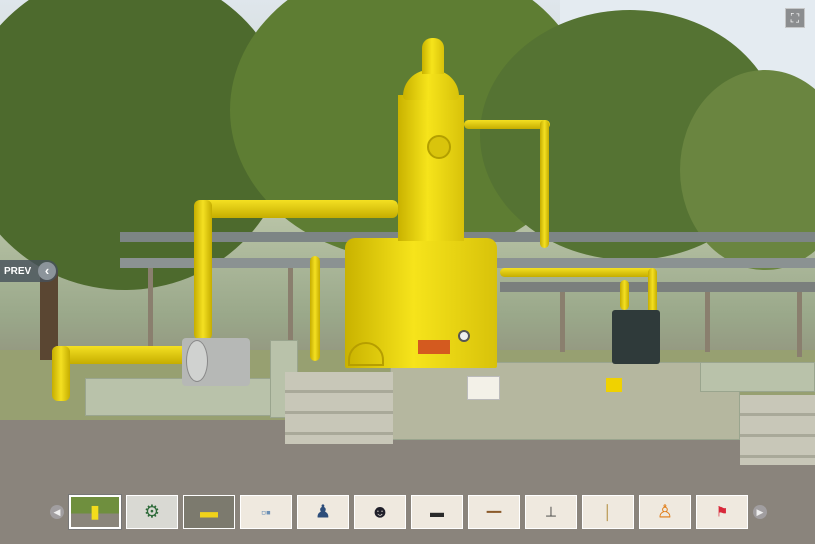 The width and height of the screenshot is (815, 544). Describe the element at coordinates (197, 361) in the screenshot. I see `blower-motor` at that location.